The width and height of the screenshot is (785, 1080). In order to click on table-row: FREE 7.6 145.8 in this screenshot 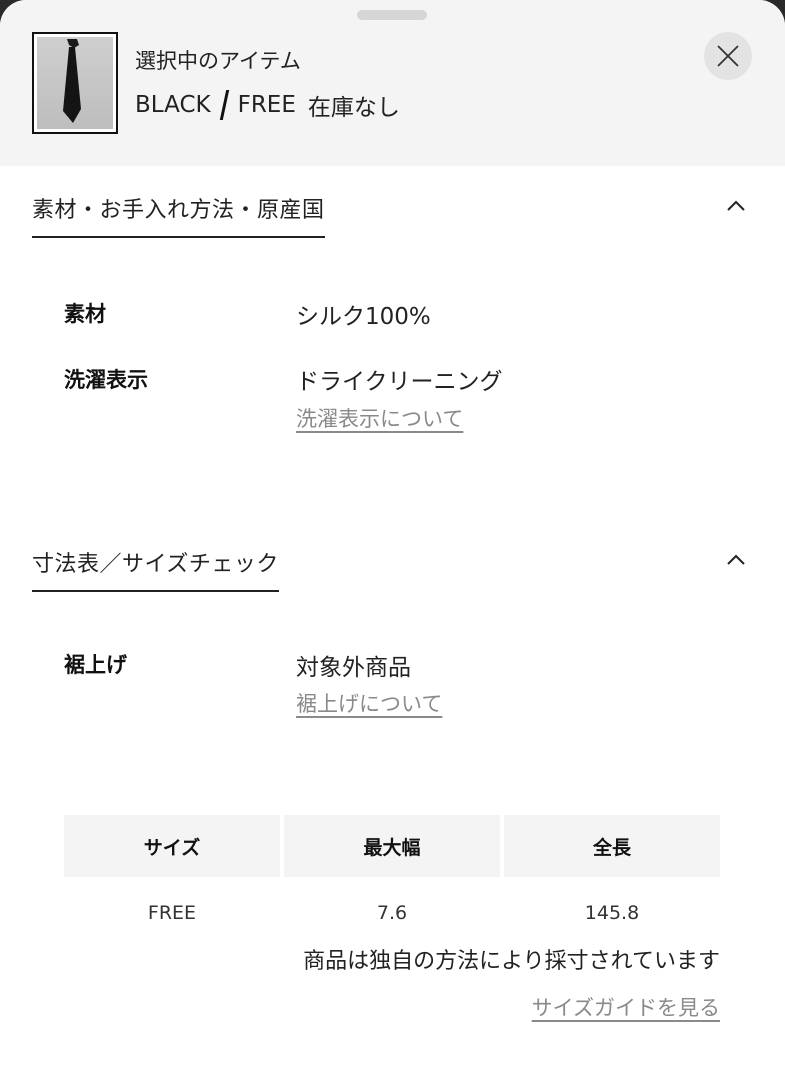, I will do `click(392, 913)`.